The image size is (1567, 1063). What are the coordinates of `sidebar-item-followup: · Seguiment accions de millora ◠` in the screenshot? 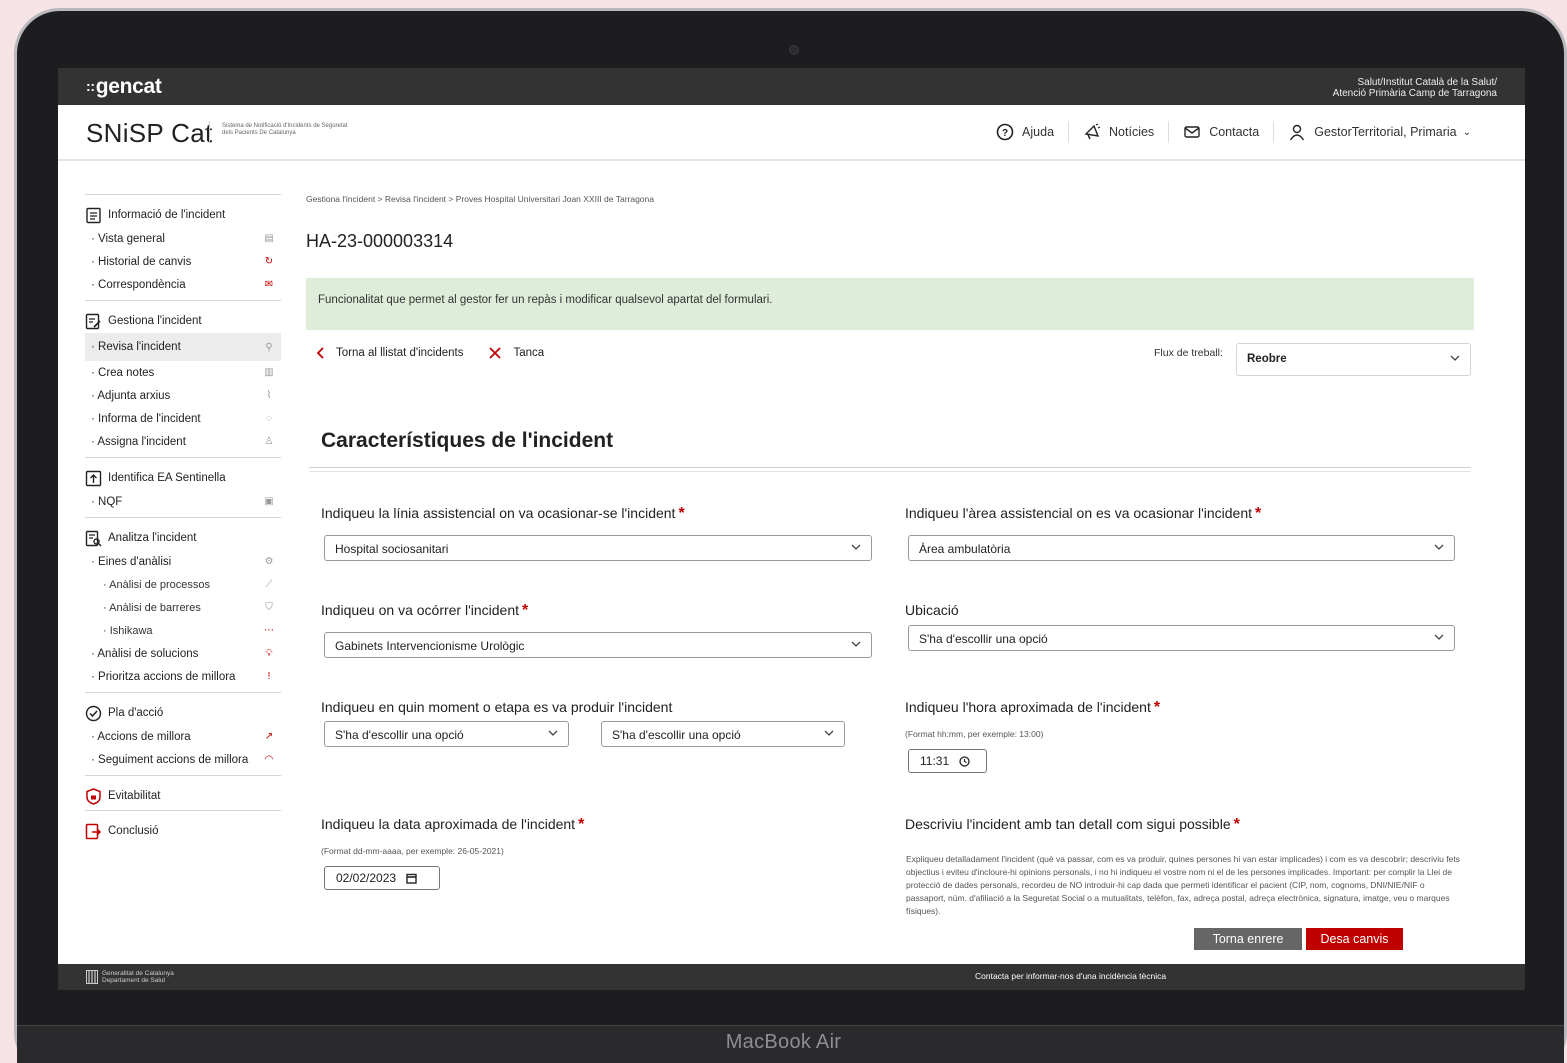 It's located at (183, 759).